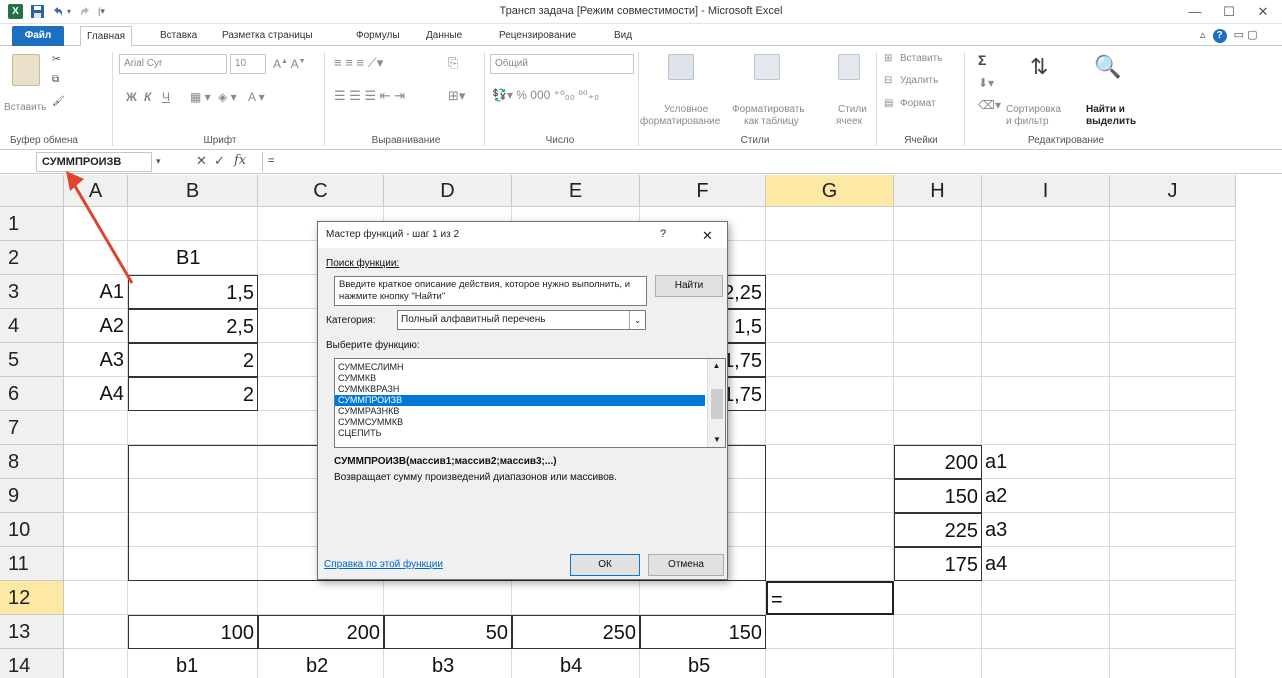 This screenshot has width=1282, height=678. I want to click on cell-b6: 2, so click(193, 394).